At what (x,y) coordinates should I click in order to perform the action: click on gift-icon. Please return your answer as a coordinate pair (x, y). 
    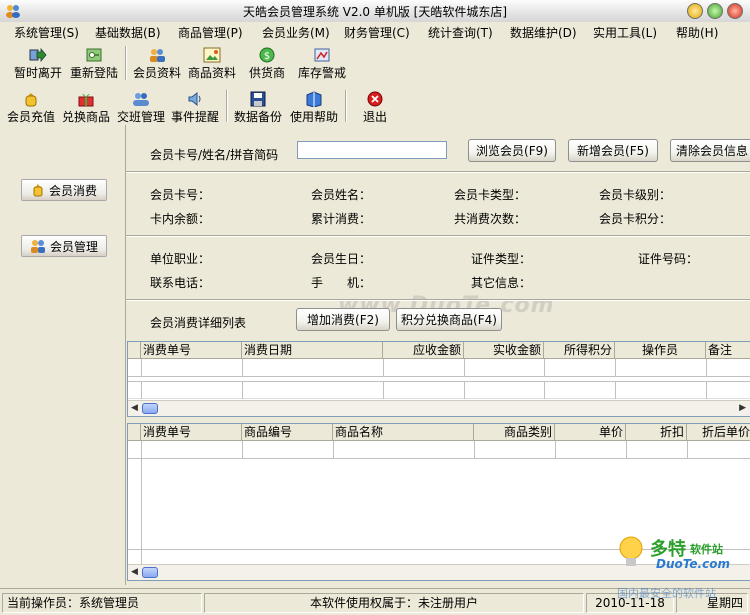
    Looking at the image, I should click on (86, 100).